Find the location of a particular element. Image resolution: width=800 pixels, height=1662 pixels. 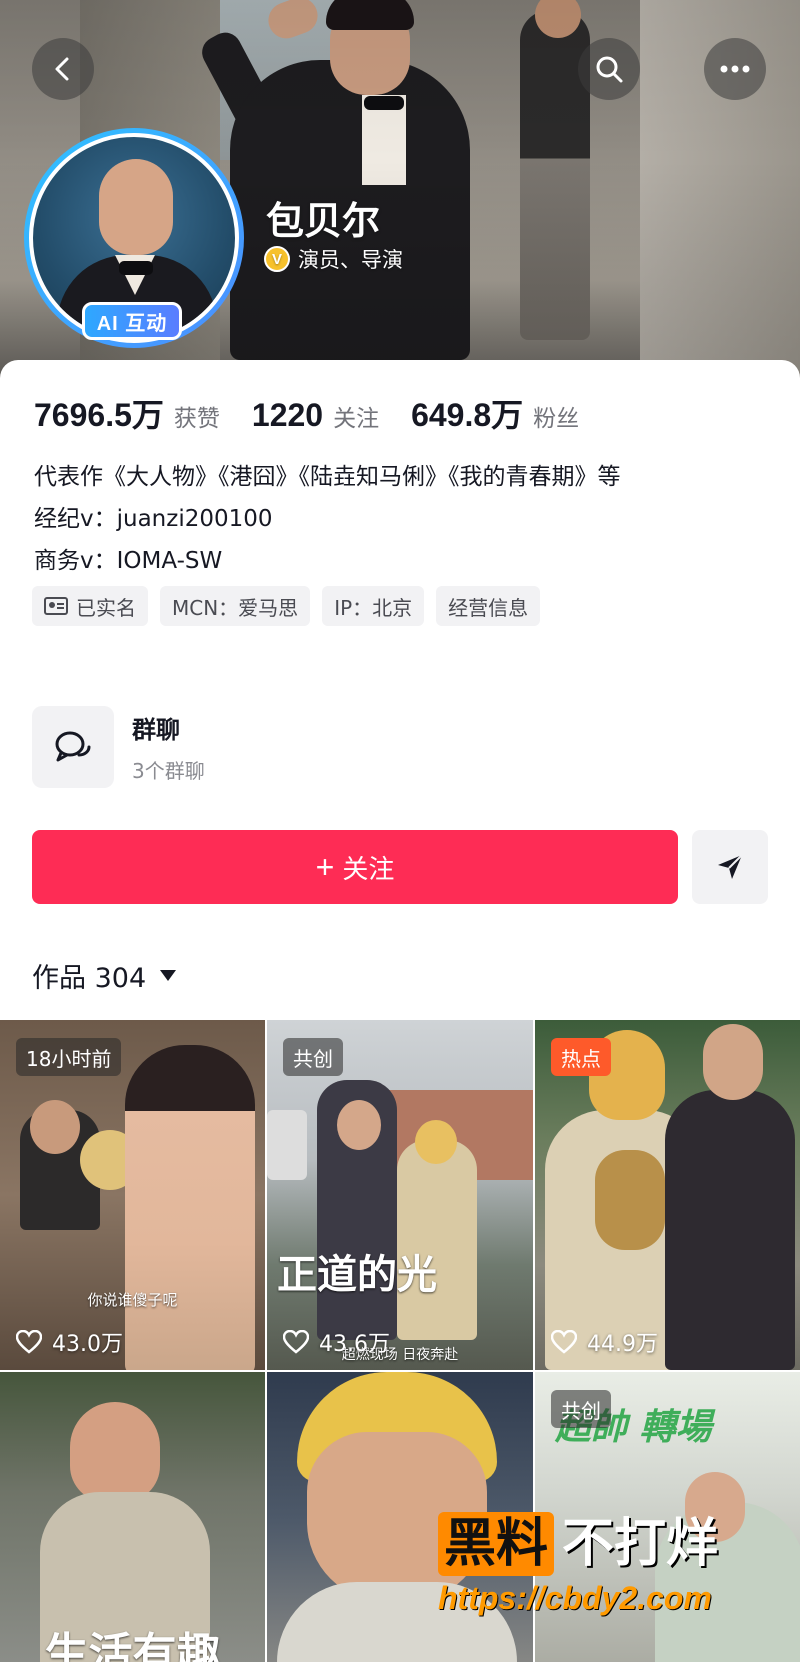

tag-label: 已实名 is located at coordinates (106, 607).